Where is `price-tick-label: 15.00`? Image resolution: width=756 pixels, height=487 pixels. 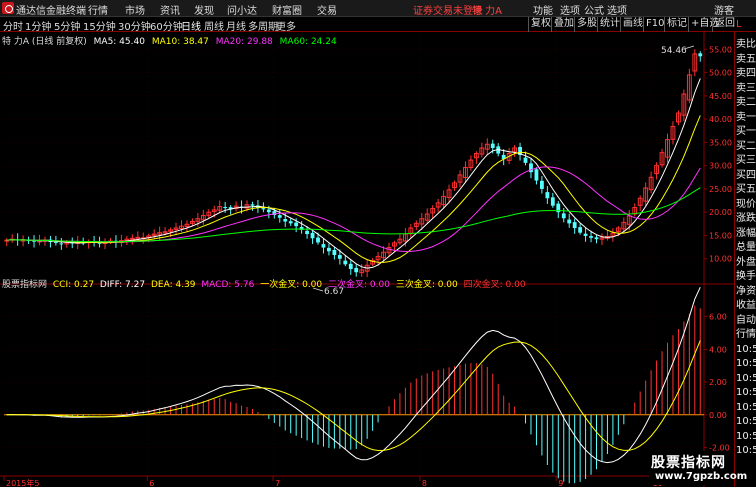
price-tick-label: 15.00 is located at coordinates (720, 235).